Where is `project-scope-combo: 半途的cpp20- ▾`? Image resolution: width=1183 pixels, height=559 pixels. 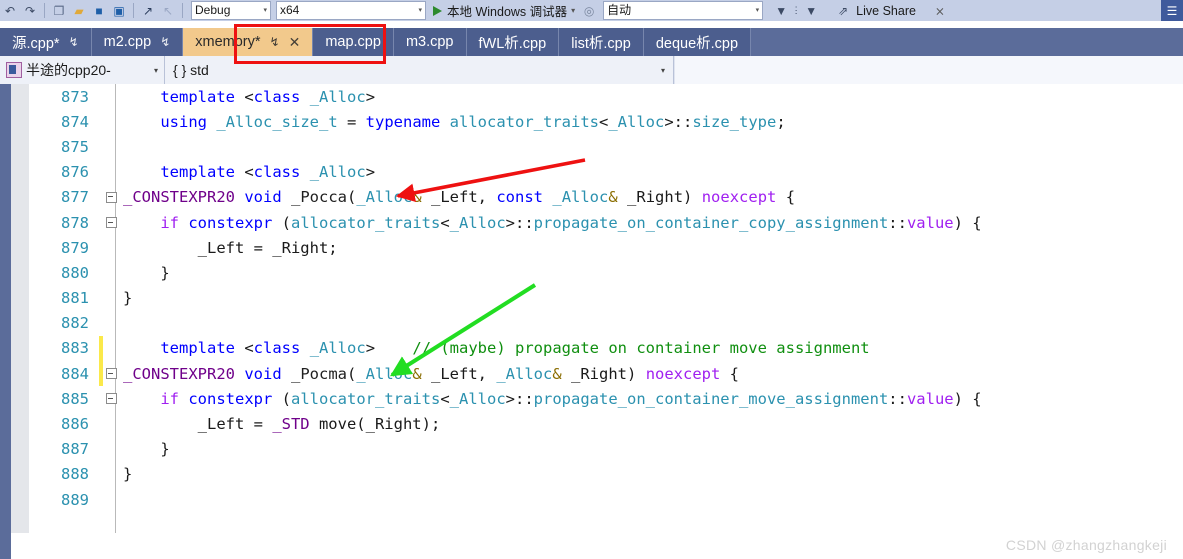
project-scope-combo: 半途的cpp20- ▾ is located at coordinates (82, 70).